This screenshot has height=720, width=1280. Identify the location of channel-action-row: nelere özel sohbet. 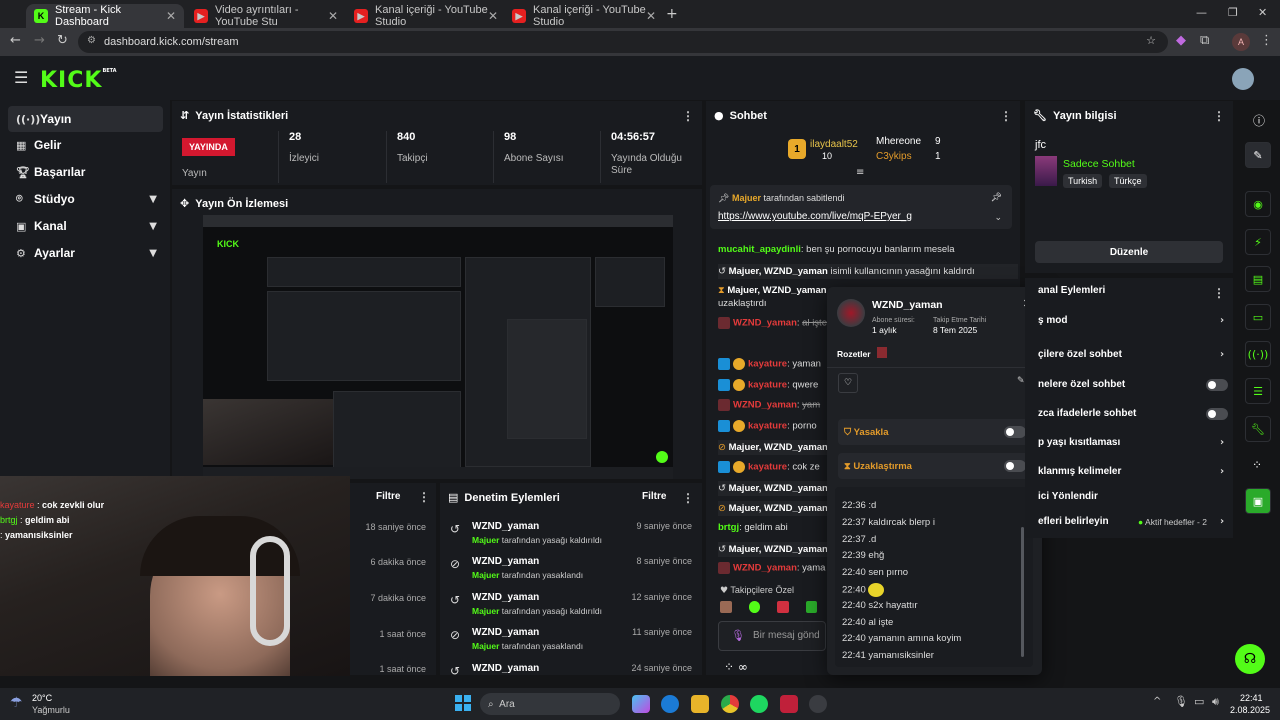
(1133, 385).